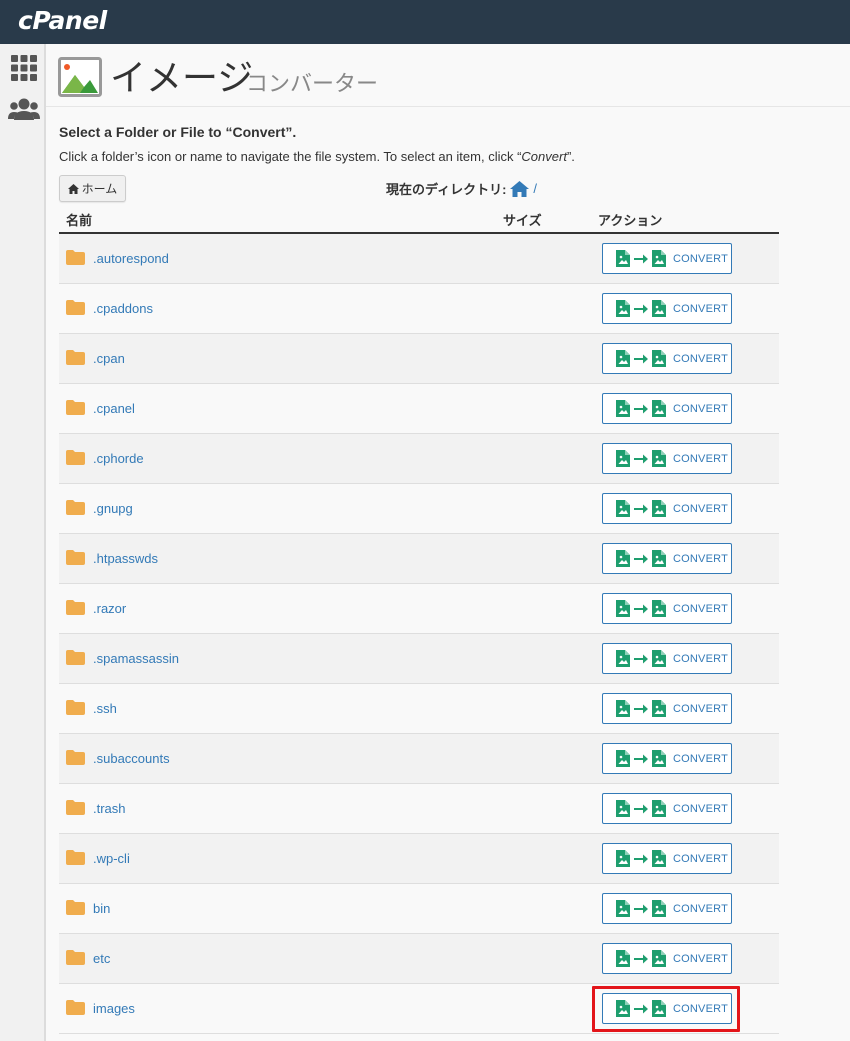 This screenshot has height=1041, width=850. What do you see at coordinates (109, 358) in the screenshot?
I see `folder-name-link: .cpan` at bounding box center [109, 358].